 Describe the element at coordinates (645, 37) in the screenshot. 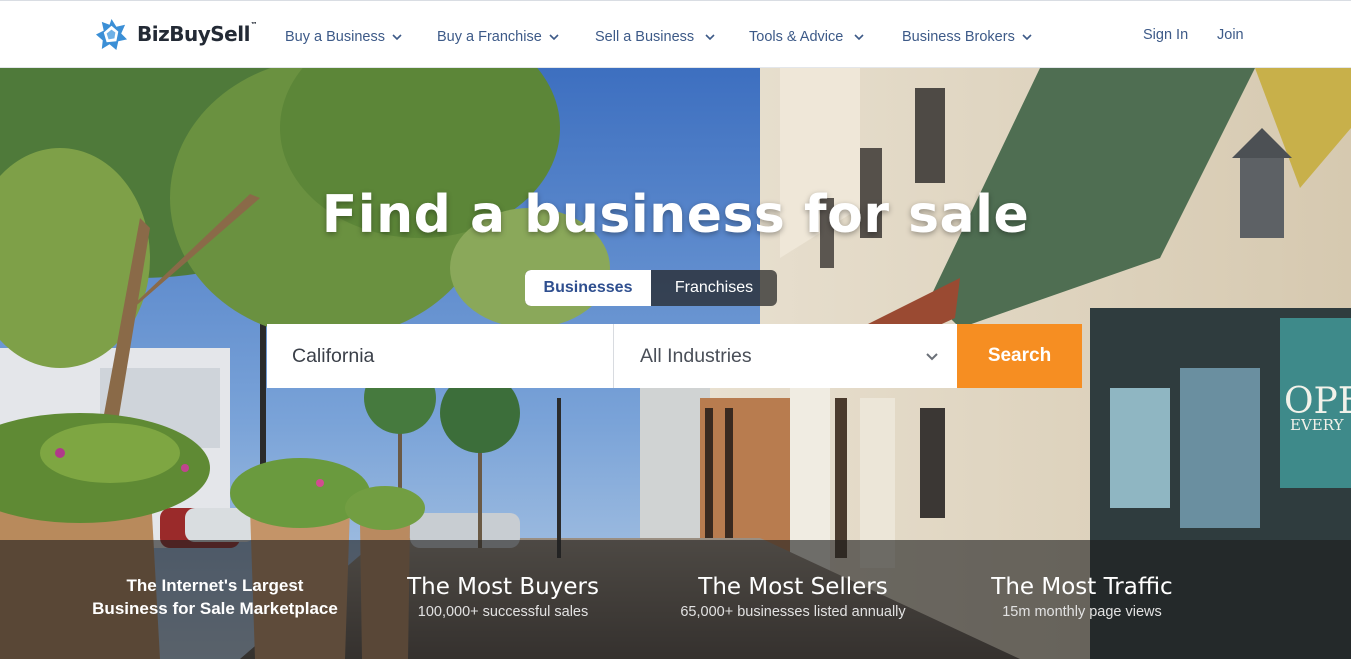

I see `nav-label: Sell a Business` at that location.